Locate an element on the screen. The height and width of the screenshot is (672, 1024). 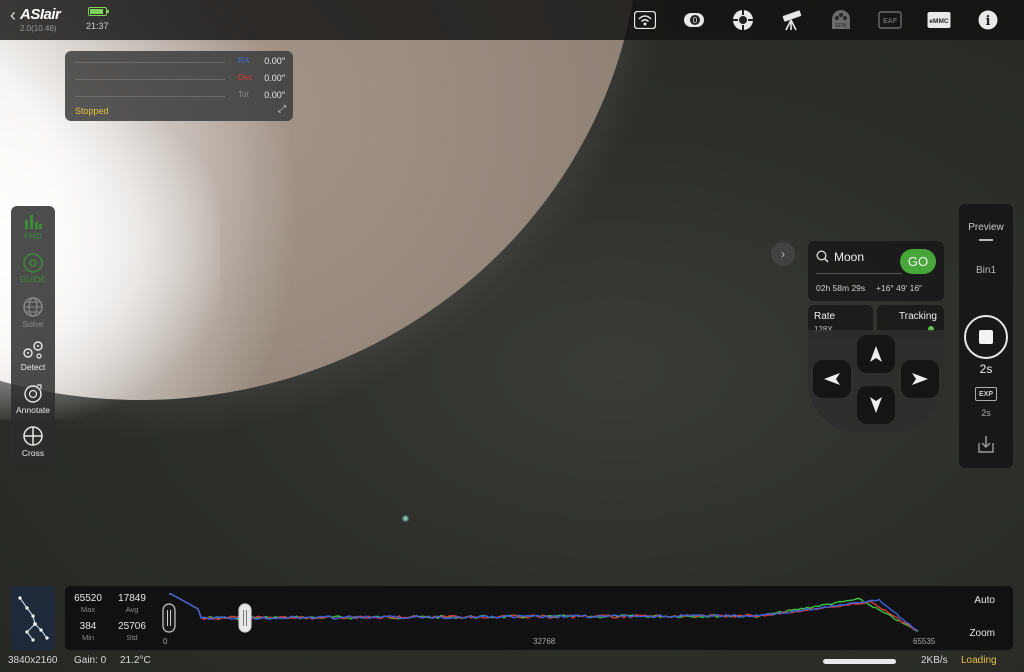
mid-stretch-handle is located at coordinates (245, 618).